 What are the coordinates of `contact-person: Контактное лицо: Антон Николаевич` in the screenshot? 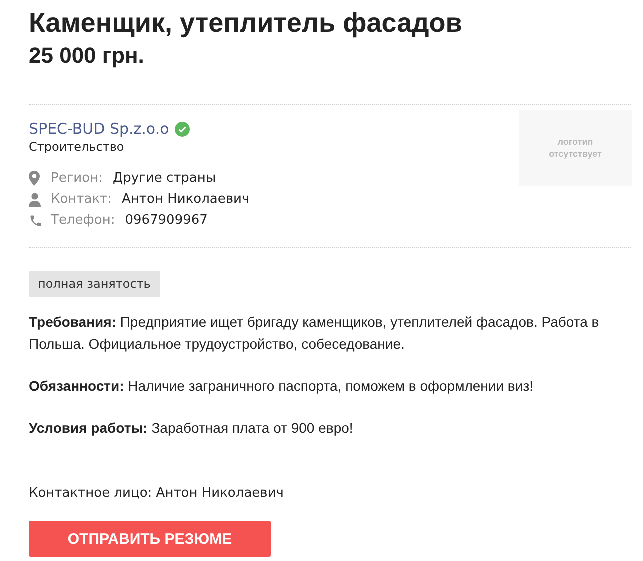 It's located at (157, 494).